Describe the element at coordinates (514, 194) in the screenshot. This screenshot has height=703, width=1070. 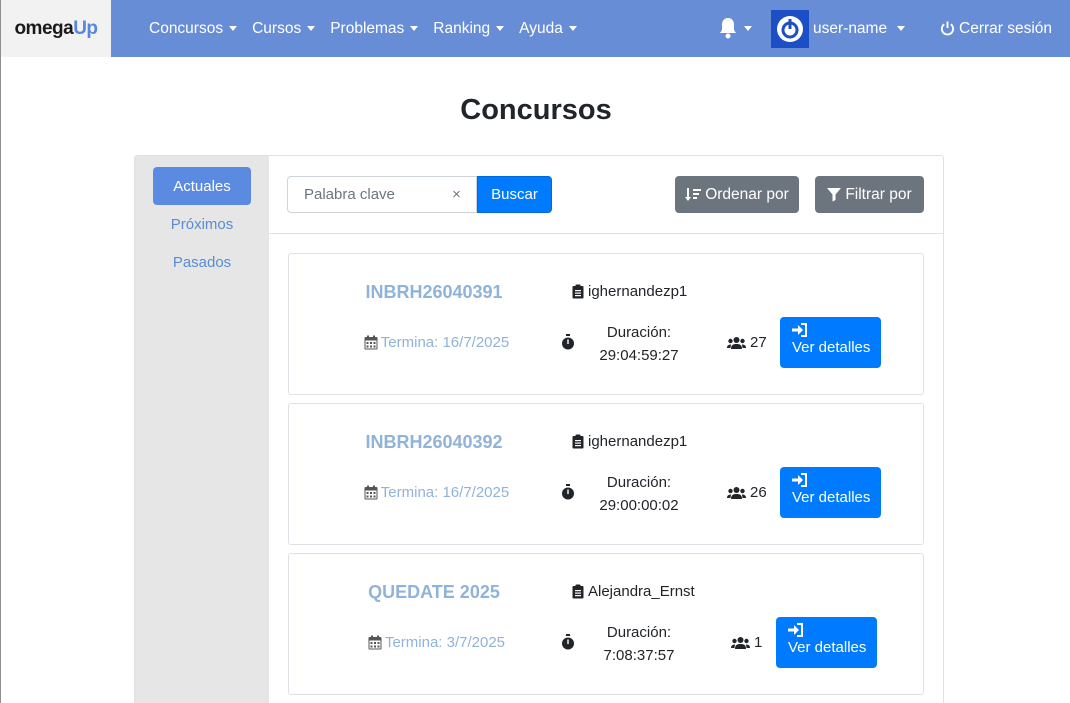
I see `search-button: Buscar` at that location.